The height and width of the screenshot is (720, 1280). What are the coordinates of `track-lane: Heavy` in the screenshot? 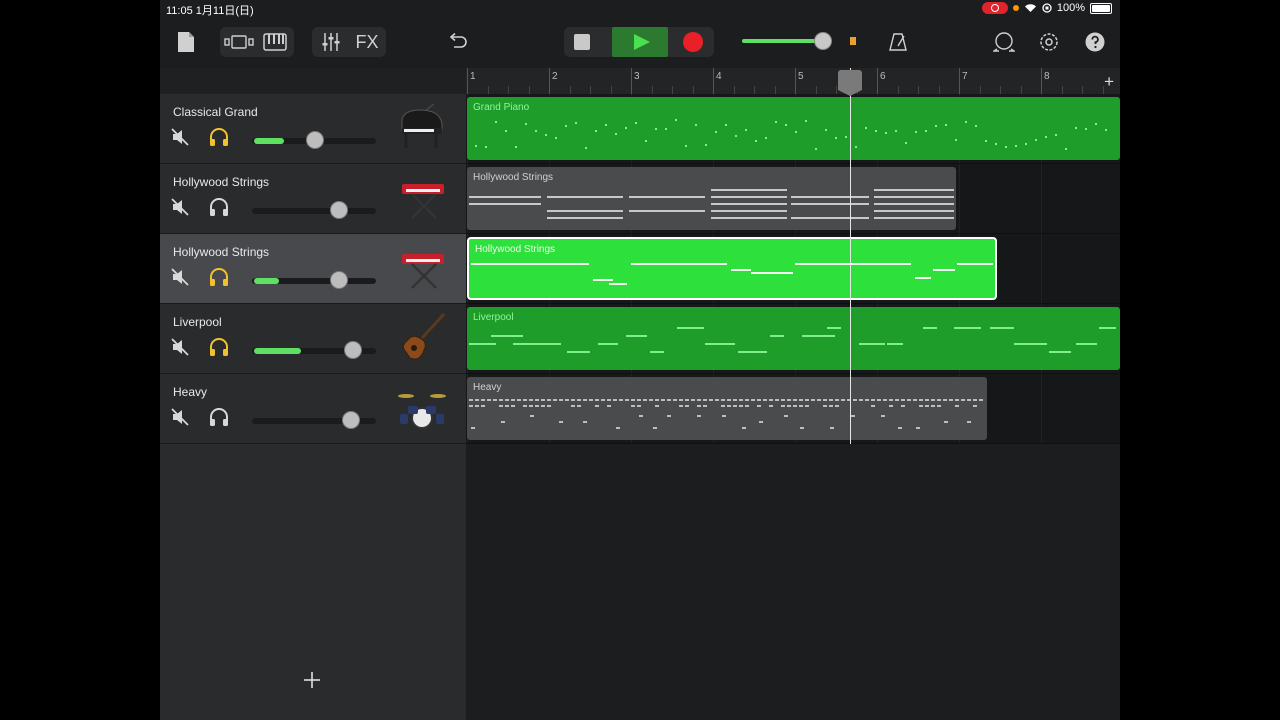 It's located at (793, 409).